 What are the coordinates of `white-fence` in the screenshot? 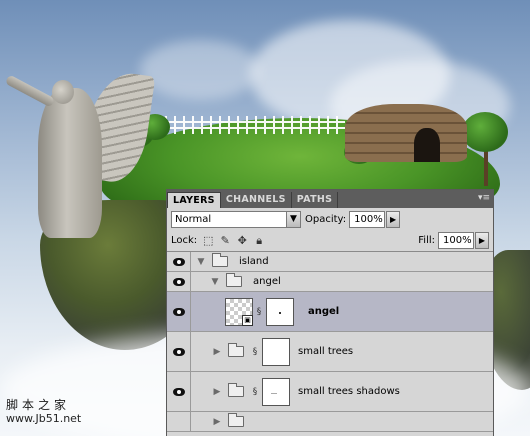 It's located at (255, 125).